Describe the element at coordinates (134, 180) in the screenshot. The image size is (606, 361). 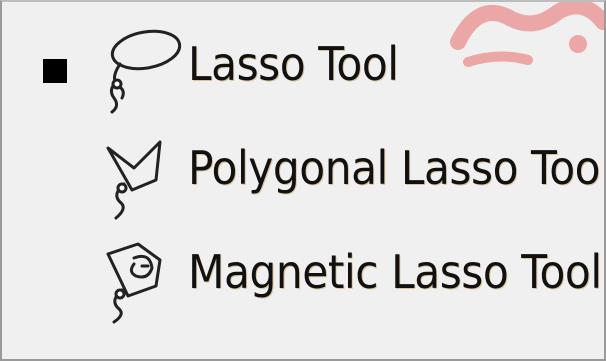
I see `polygonal-lasso-icon` at that location.